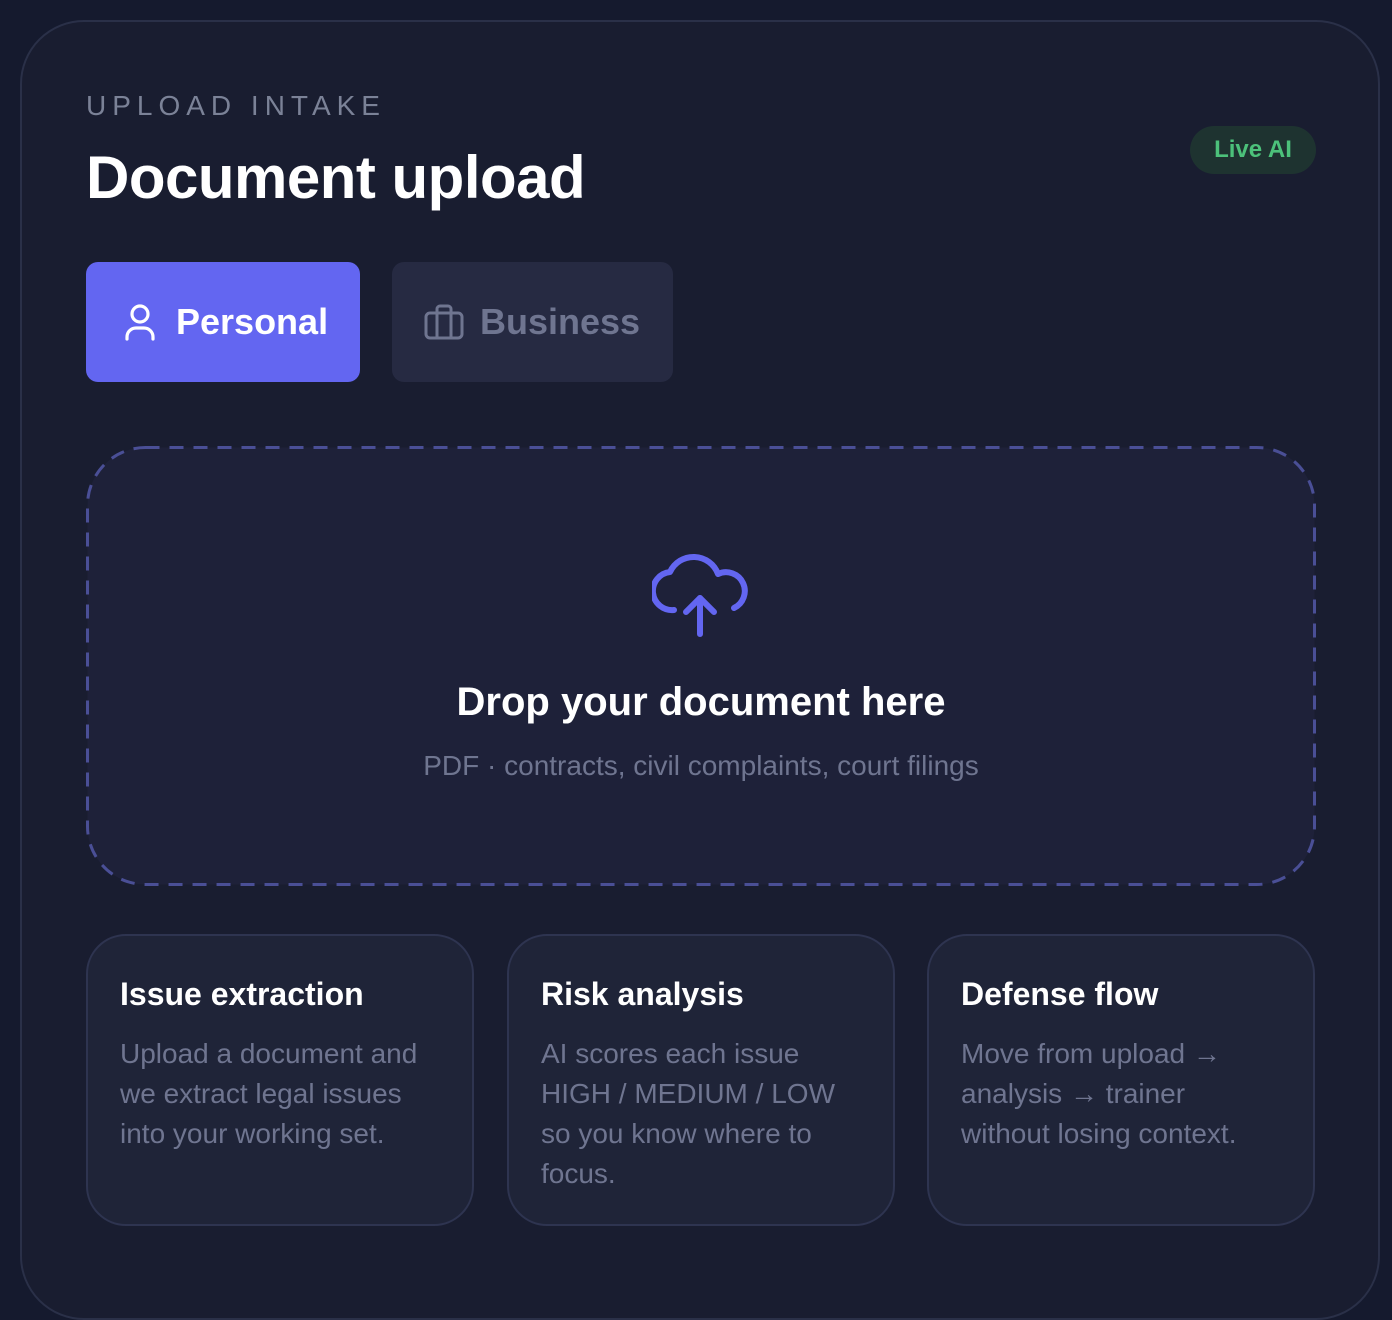  I want to click on feature-card-title: Risk analysis, so click(642, 994).